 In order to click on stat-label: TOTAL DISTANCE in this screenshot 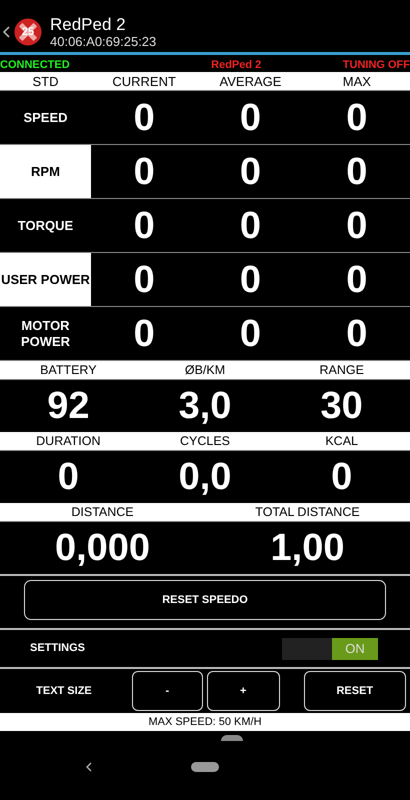, I will do `click(307, 512)`.